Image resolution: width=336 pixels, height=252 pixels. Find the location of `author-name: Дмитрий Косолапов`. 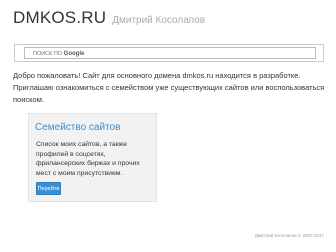

author-name: Дмитрий Косолапов is located at coordinates (159, 20).